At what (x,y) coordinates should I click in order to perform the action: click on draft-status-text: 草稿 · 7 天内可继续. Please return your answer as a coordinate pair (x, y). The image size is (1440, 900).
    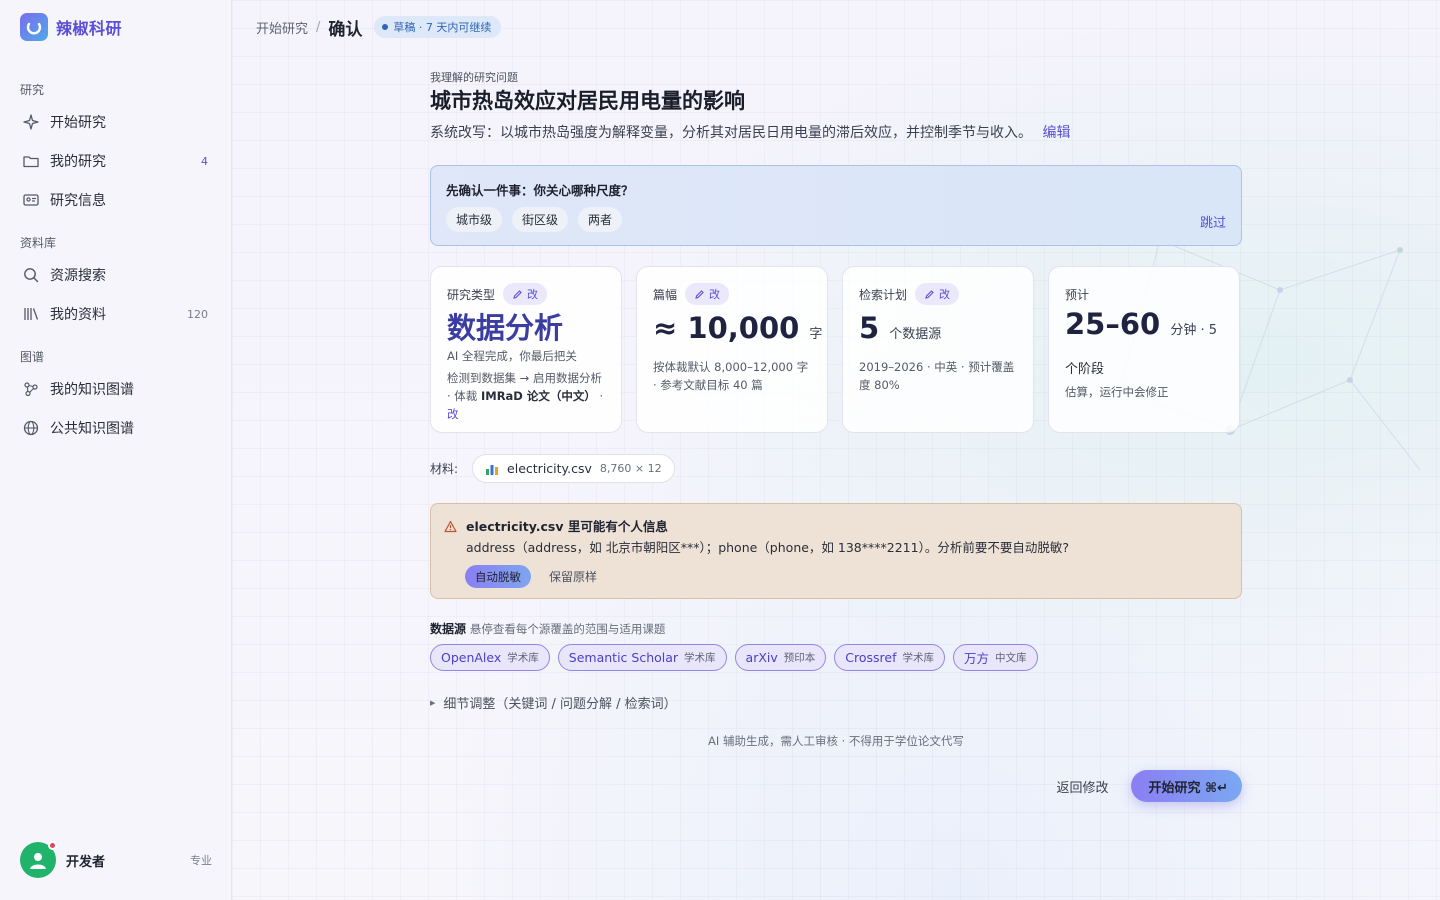
    Looking at the image, I should click on (442, 27).